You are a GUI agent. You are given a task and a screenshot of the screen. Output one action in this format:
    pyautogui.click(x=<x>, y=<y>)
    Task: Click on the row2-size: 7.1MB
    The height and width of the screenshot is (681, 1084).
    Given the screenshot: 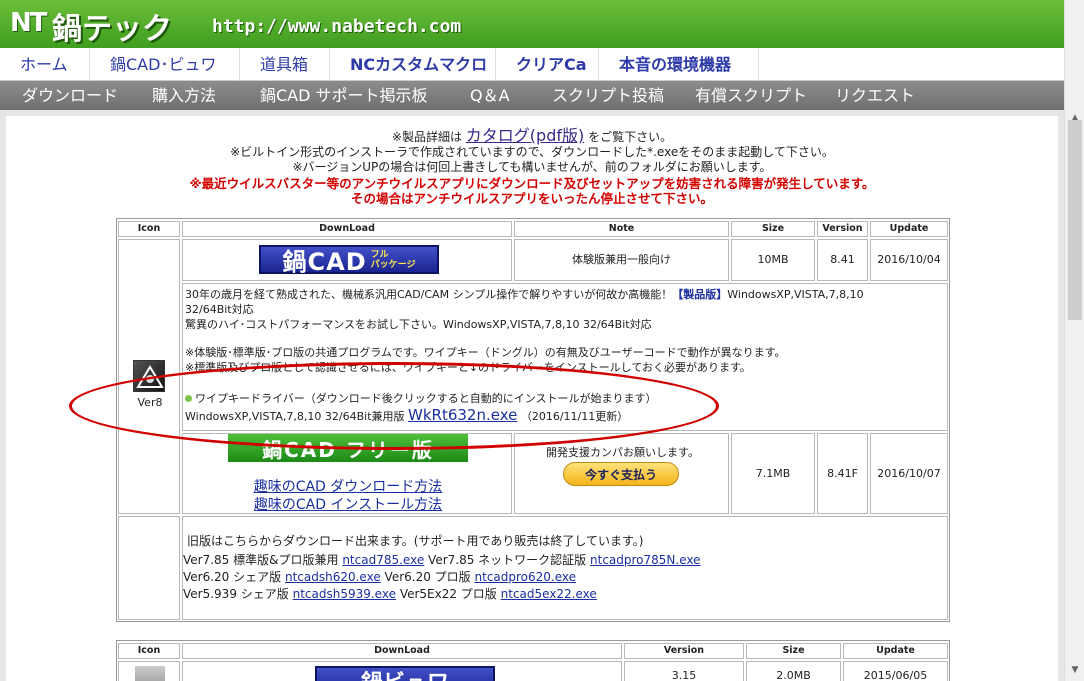 What is the action you would take?
    pyautogui.click(x=773, y=473)
    